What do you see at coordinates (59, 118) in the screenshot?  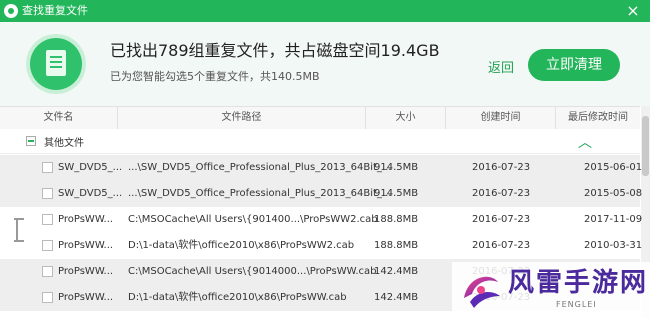 I see `column-header-name: 文件名` at bounding box center [59, 118].